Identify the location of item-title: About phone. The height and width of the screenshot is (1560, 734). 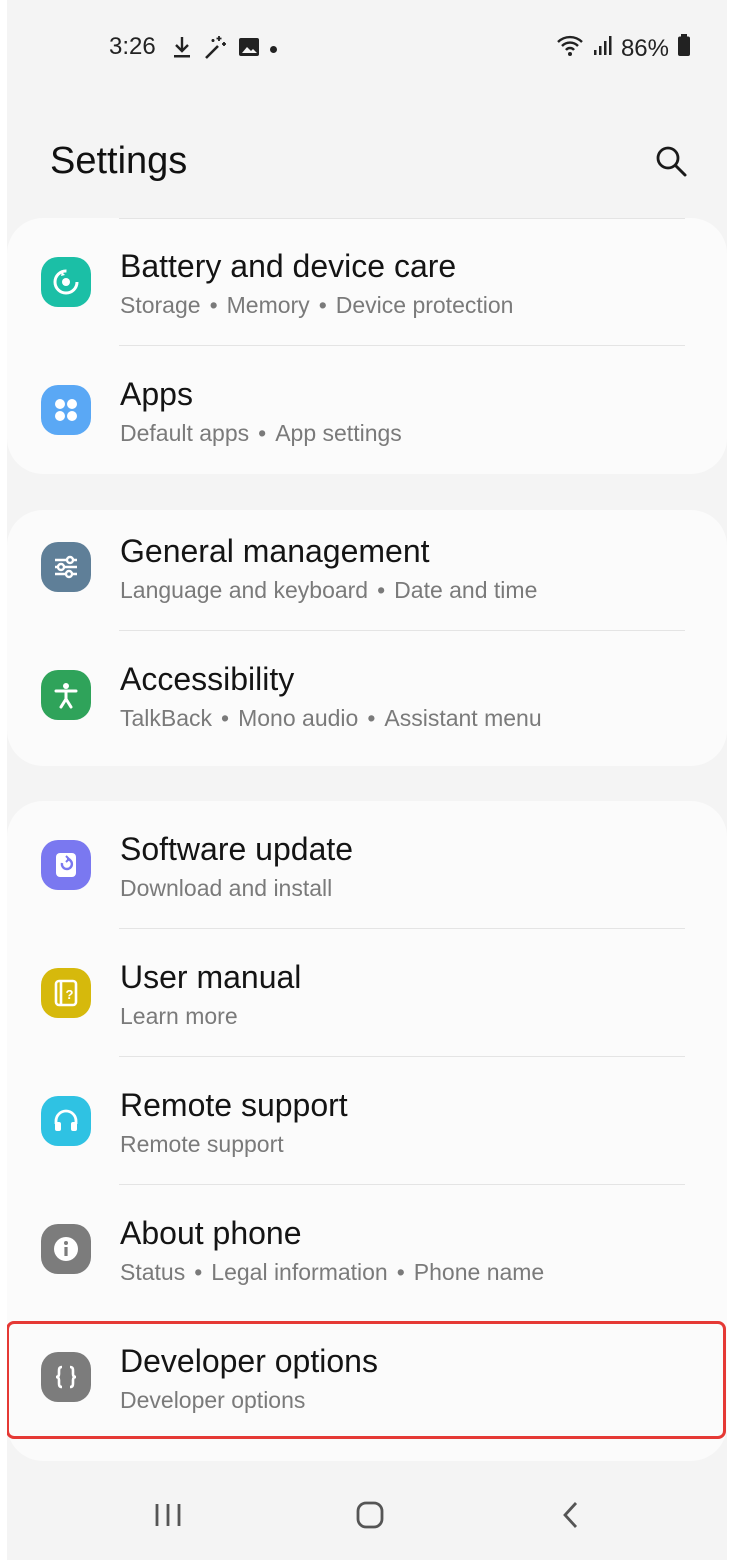
(211, 1233).